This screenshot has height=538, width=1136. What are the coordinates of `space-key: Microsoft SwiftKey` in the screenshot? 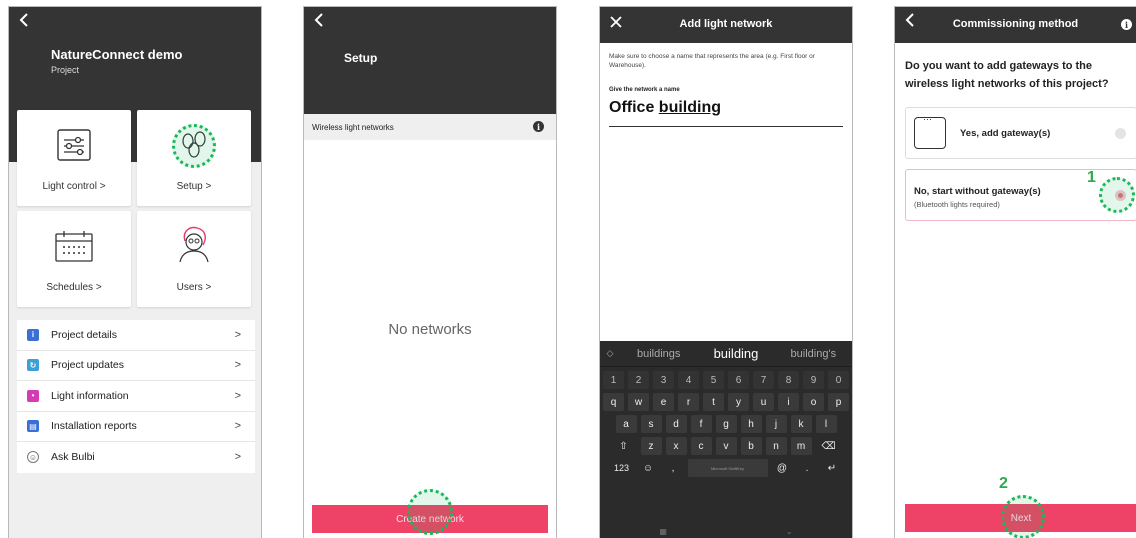 It's located at (727, 468).